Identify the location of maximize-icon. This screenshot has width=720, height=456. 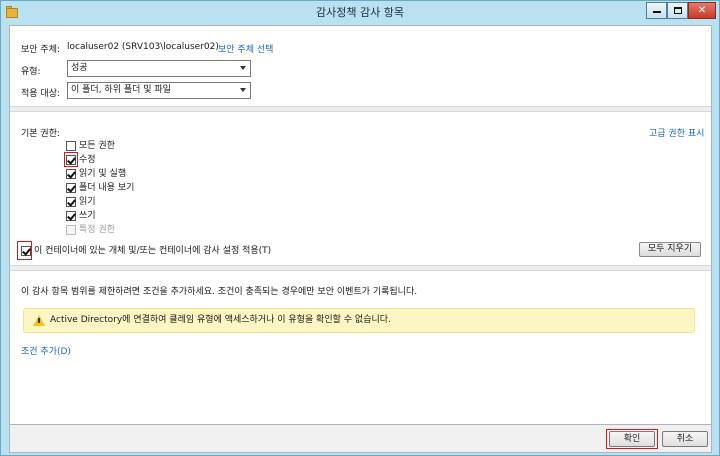
(677, 10).